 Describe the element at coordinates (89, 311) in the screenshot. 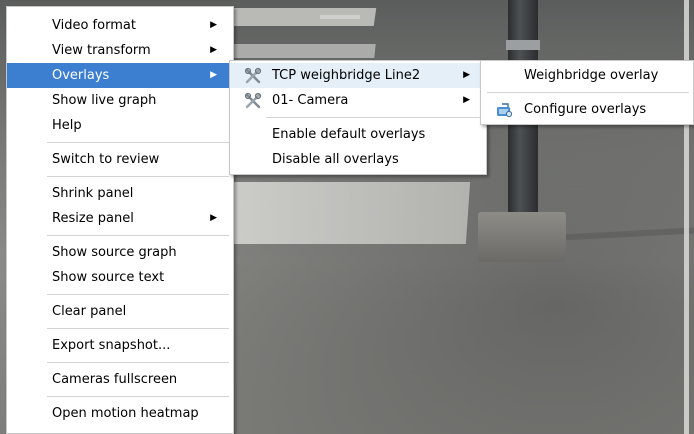

I see `menu-item-label: Clear panel` at that location.